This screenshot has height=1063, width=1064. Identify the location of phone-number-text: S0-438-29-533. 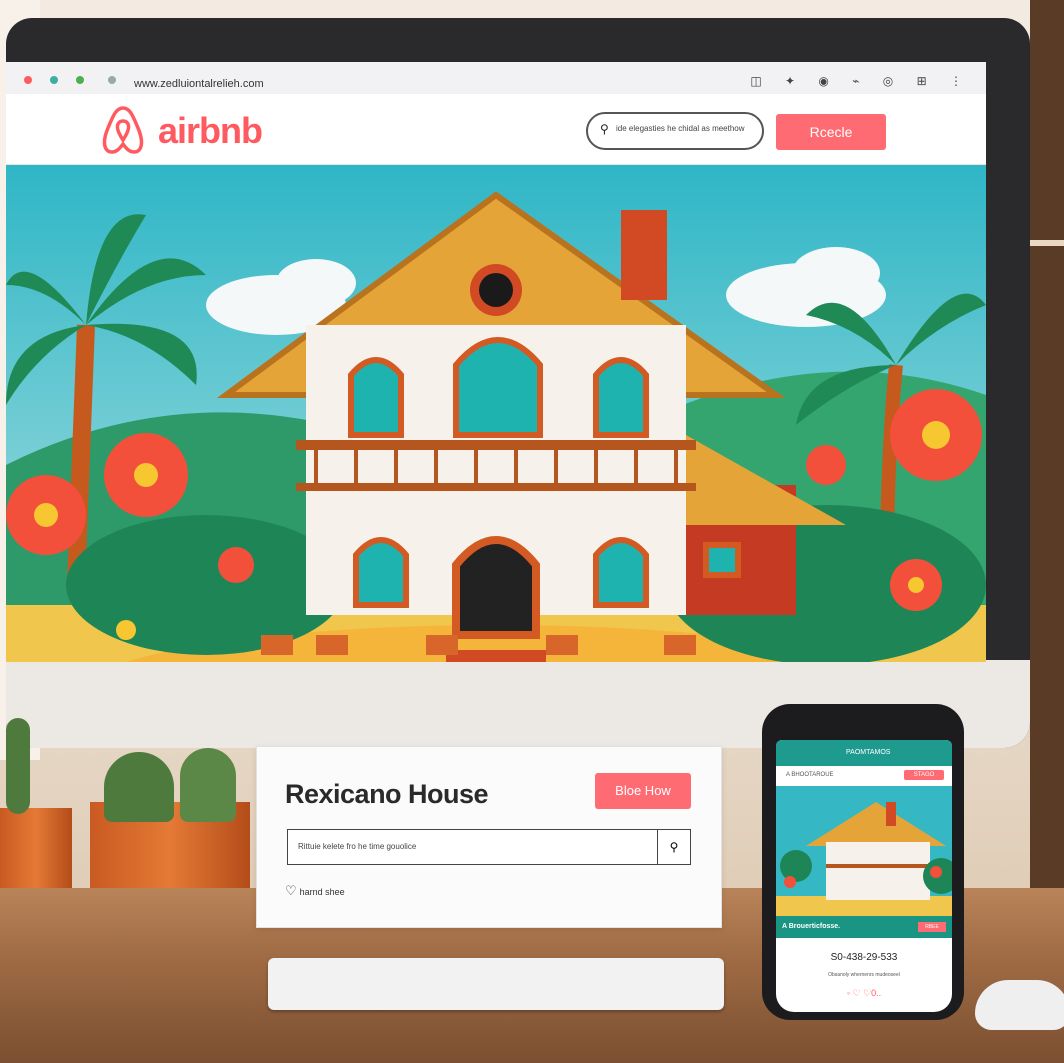
(864, 957).